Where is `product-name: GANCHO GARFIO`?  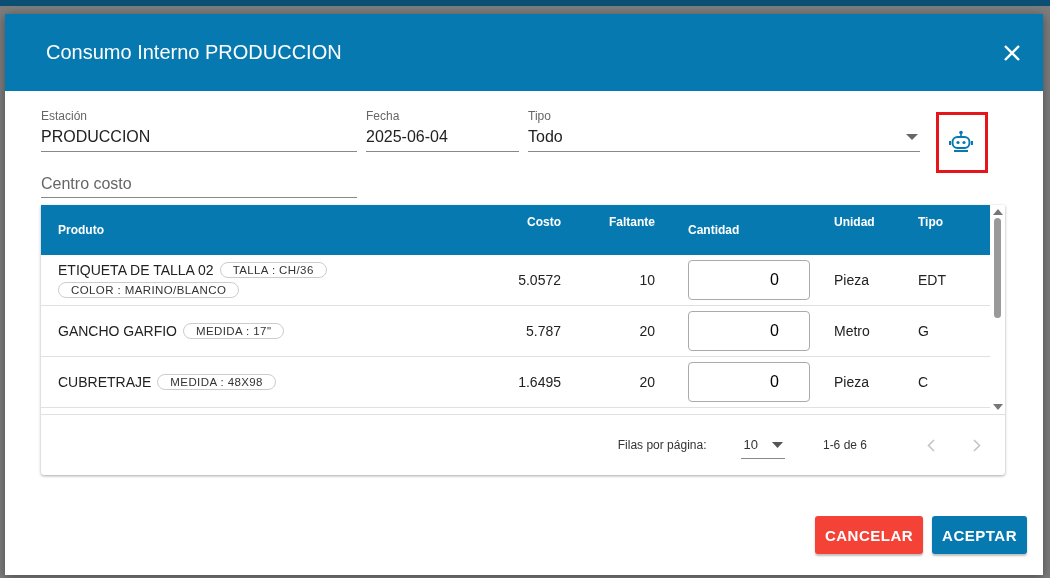
product-name: GANCHO GARFIO is located at coordinates (117, 331).